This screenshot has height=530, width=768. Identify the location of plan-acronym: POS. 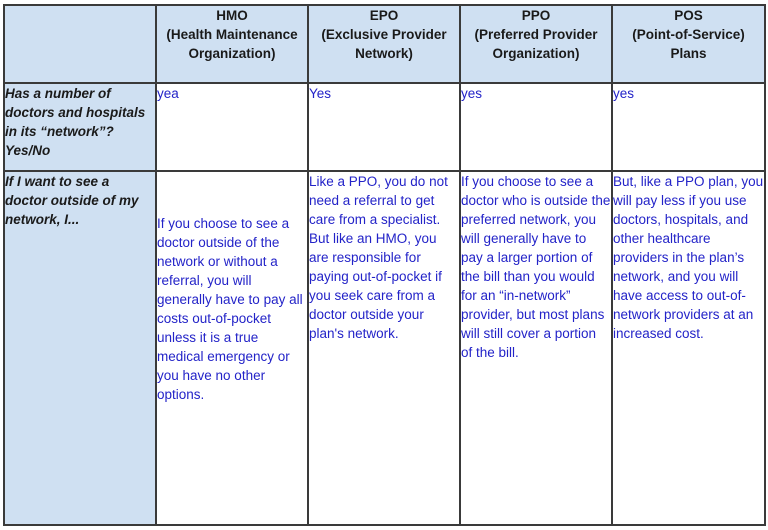
(688, 15).